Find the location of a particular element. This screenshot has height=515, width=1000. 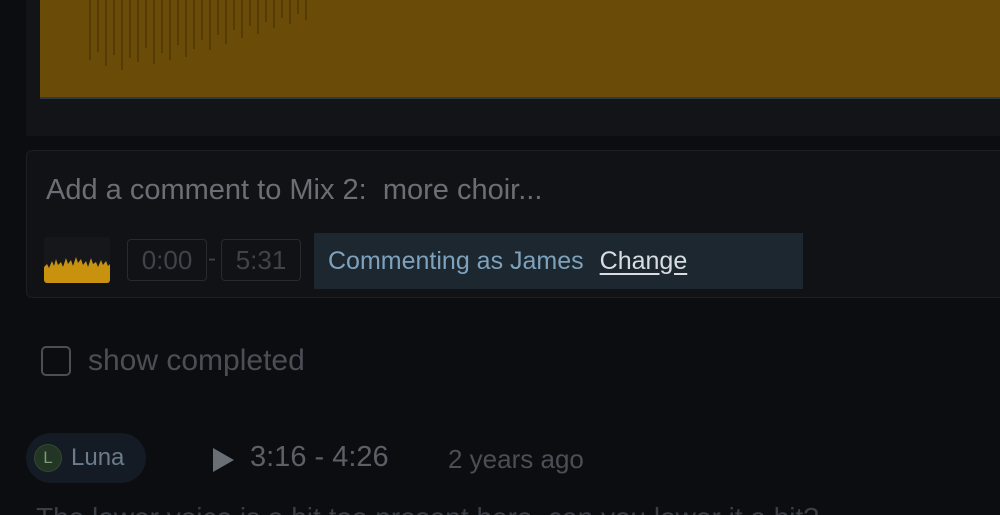

comment-timestamp: 2 years ago is located at coordinates (516, 459).